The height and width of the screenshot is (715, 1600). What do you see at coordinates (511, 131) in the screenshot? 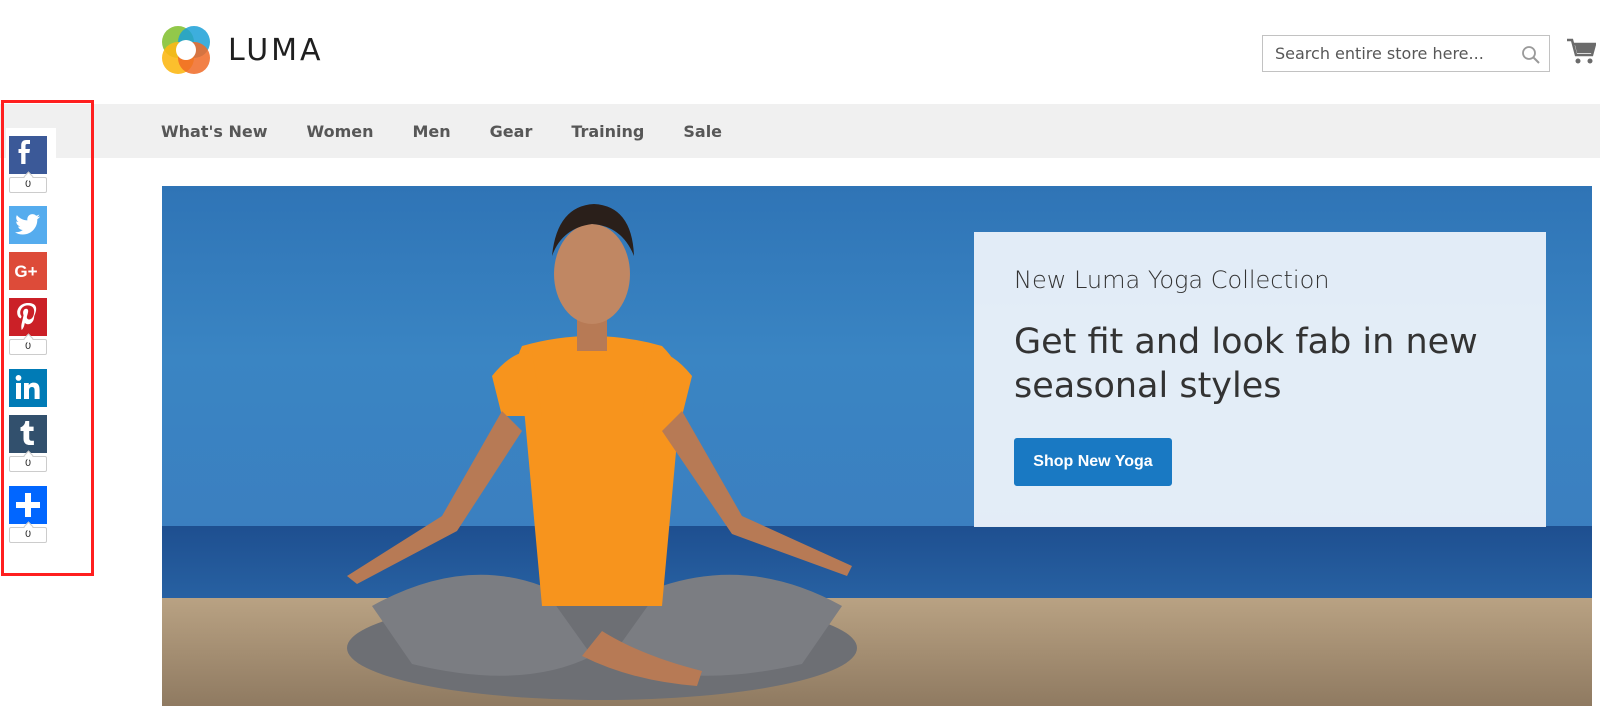
I see `nav-item-gear: Gear` at bounding box center [511, 131].